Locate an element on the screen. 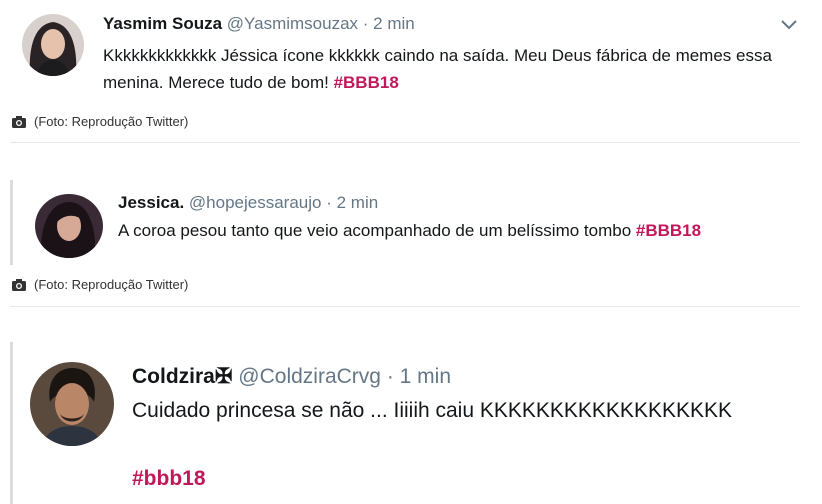  tweet-header: Jessica. @hopejessaraujo · 2 min is located at coordinates (248, 203).